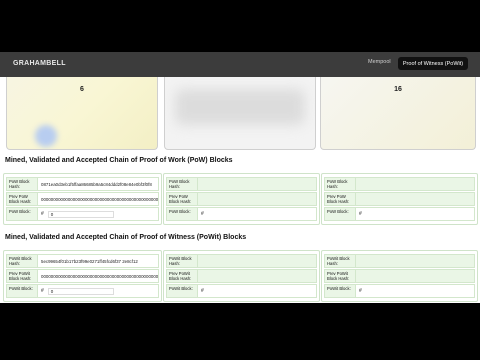 Image resolution: width=480 pixels, height=360 pixels. I want to click on card-number: 6, so click(82, 89).